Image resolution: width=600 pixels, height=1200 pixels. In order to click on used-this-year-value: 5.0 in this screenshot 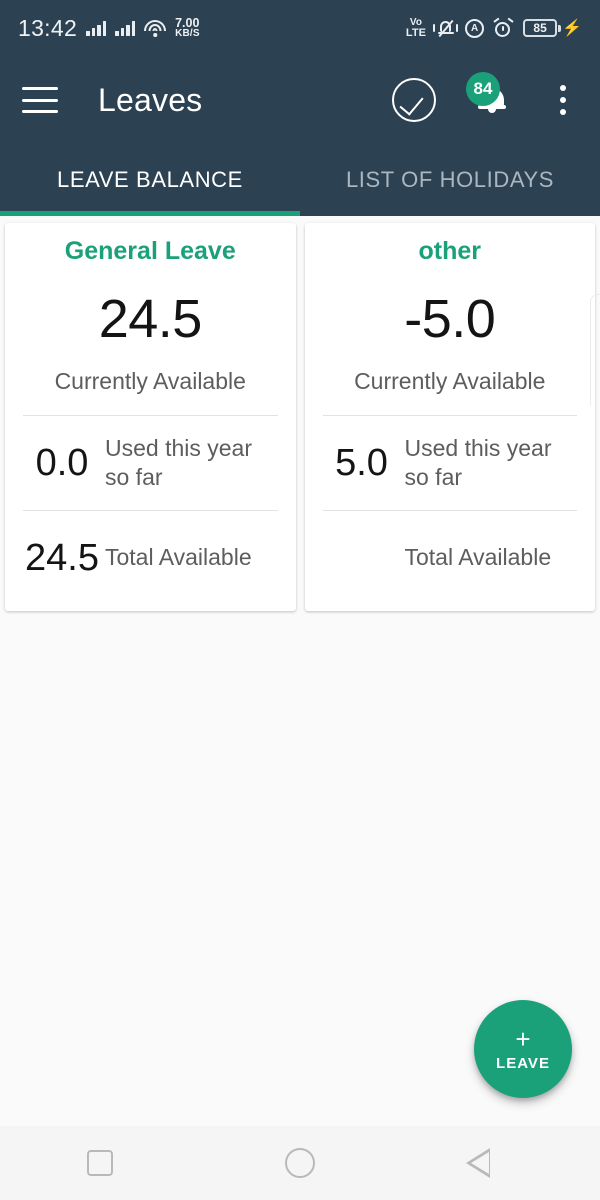, I will do `click(361, 463)`.